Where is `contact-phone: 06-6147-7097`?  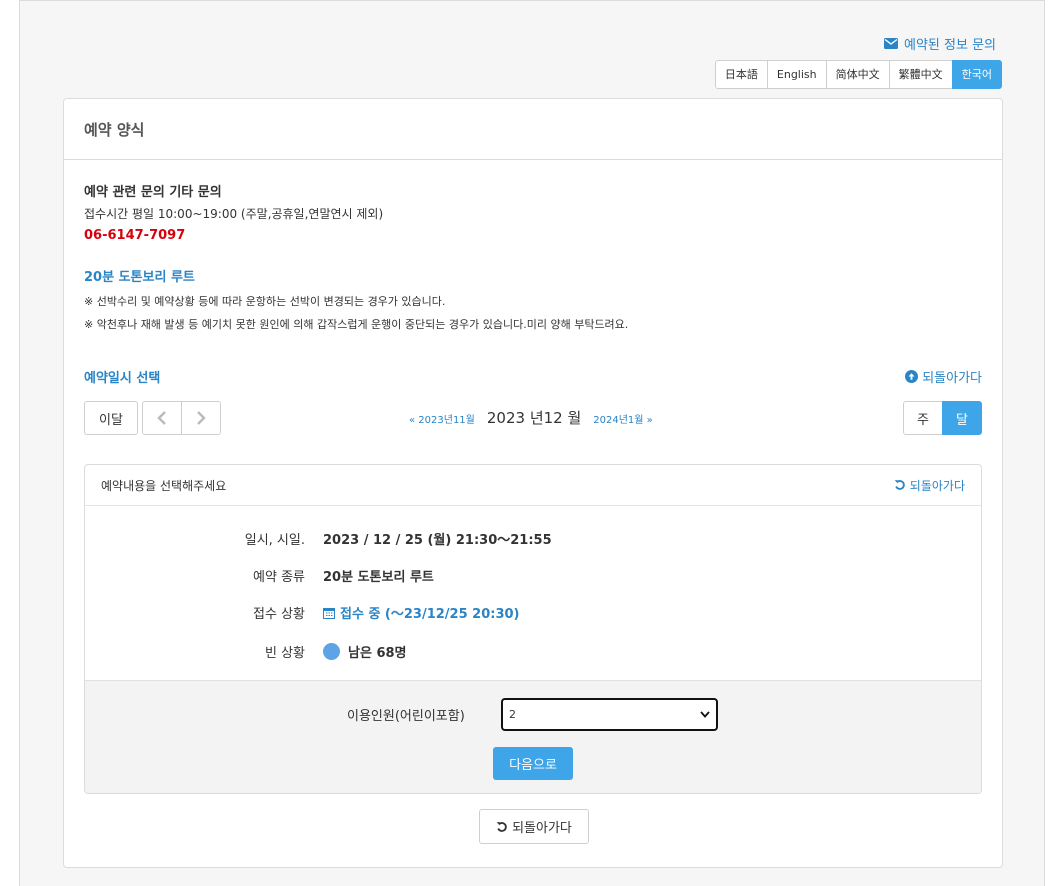 contact-phone: 06-6147-7097 is located at coordinates (135, 235).